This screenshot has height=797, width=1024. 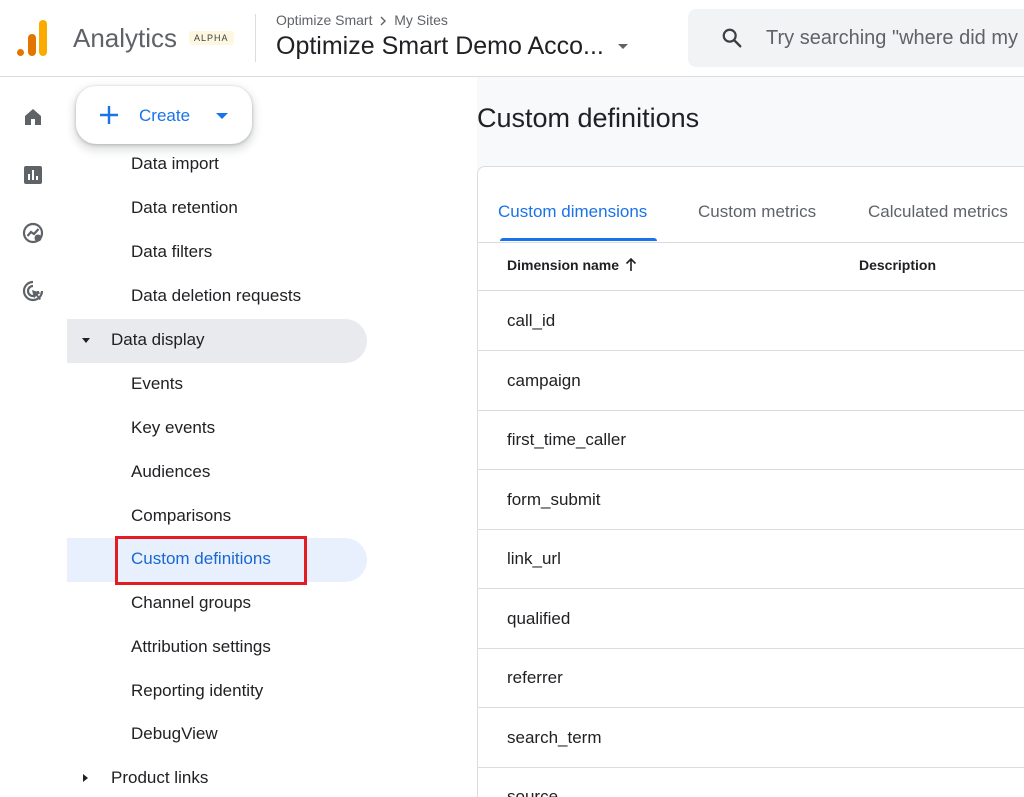 I want to click on table-row: referrer, so click(x=751, y=678).